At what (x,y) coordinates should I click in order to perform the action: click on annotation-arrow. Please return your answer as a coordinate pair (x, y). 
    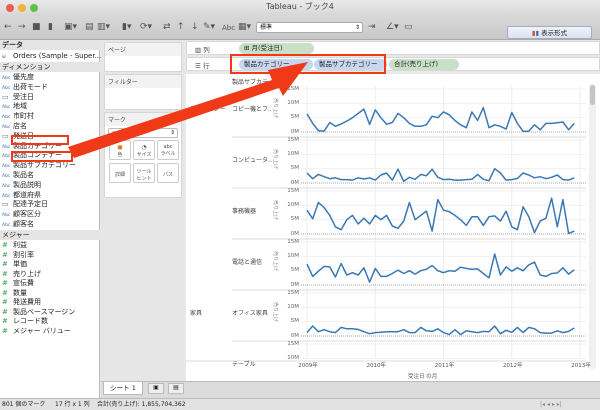
    Looking at the image, I should click on (188, 110).